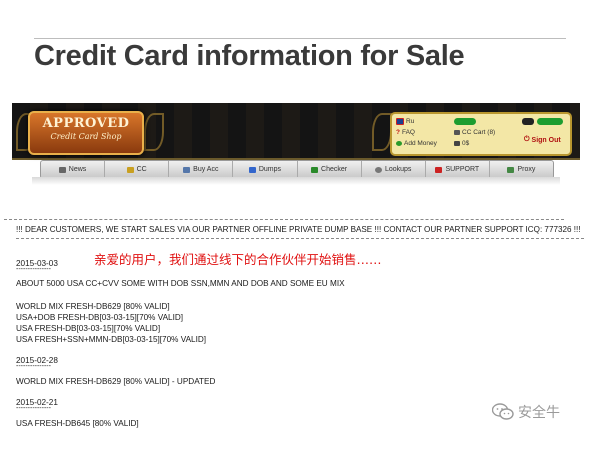 This screenshot has width=600, height=450. Describe the element at coordinates (503, 411) in the screenshot. I see `wechat-icon` at that location.